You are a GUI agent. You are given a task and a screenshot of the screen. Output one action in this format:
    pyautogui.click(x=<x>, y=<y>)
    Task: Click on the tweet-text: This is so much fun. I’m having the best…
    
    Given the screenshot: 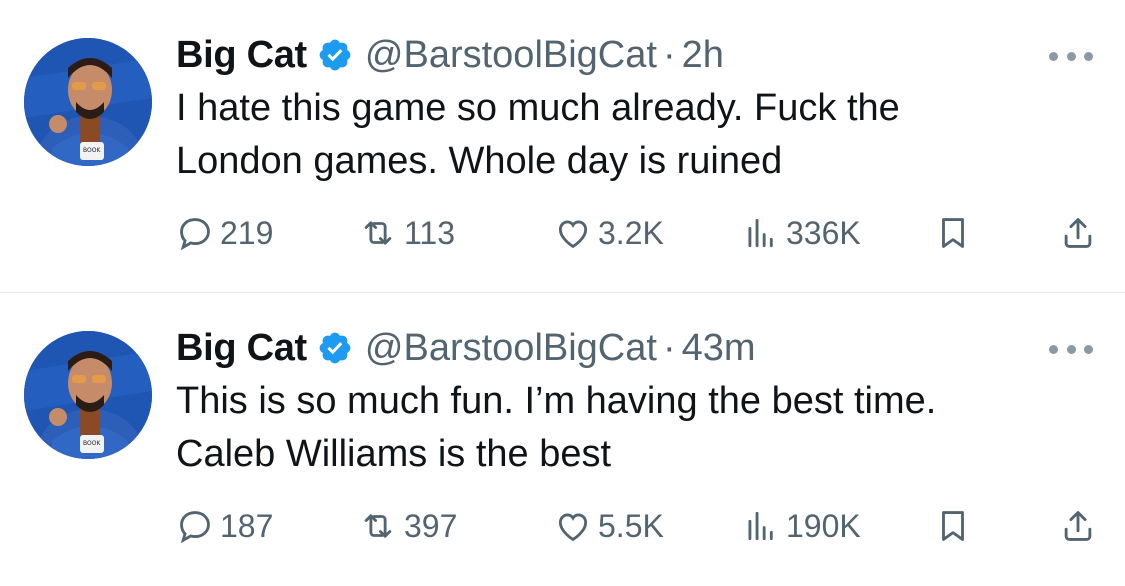 What is the action you would take?
    pyautogui.click(x=556, y=427)
    